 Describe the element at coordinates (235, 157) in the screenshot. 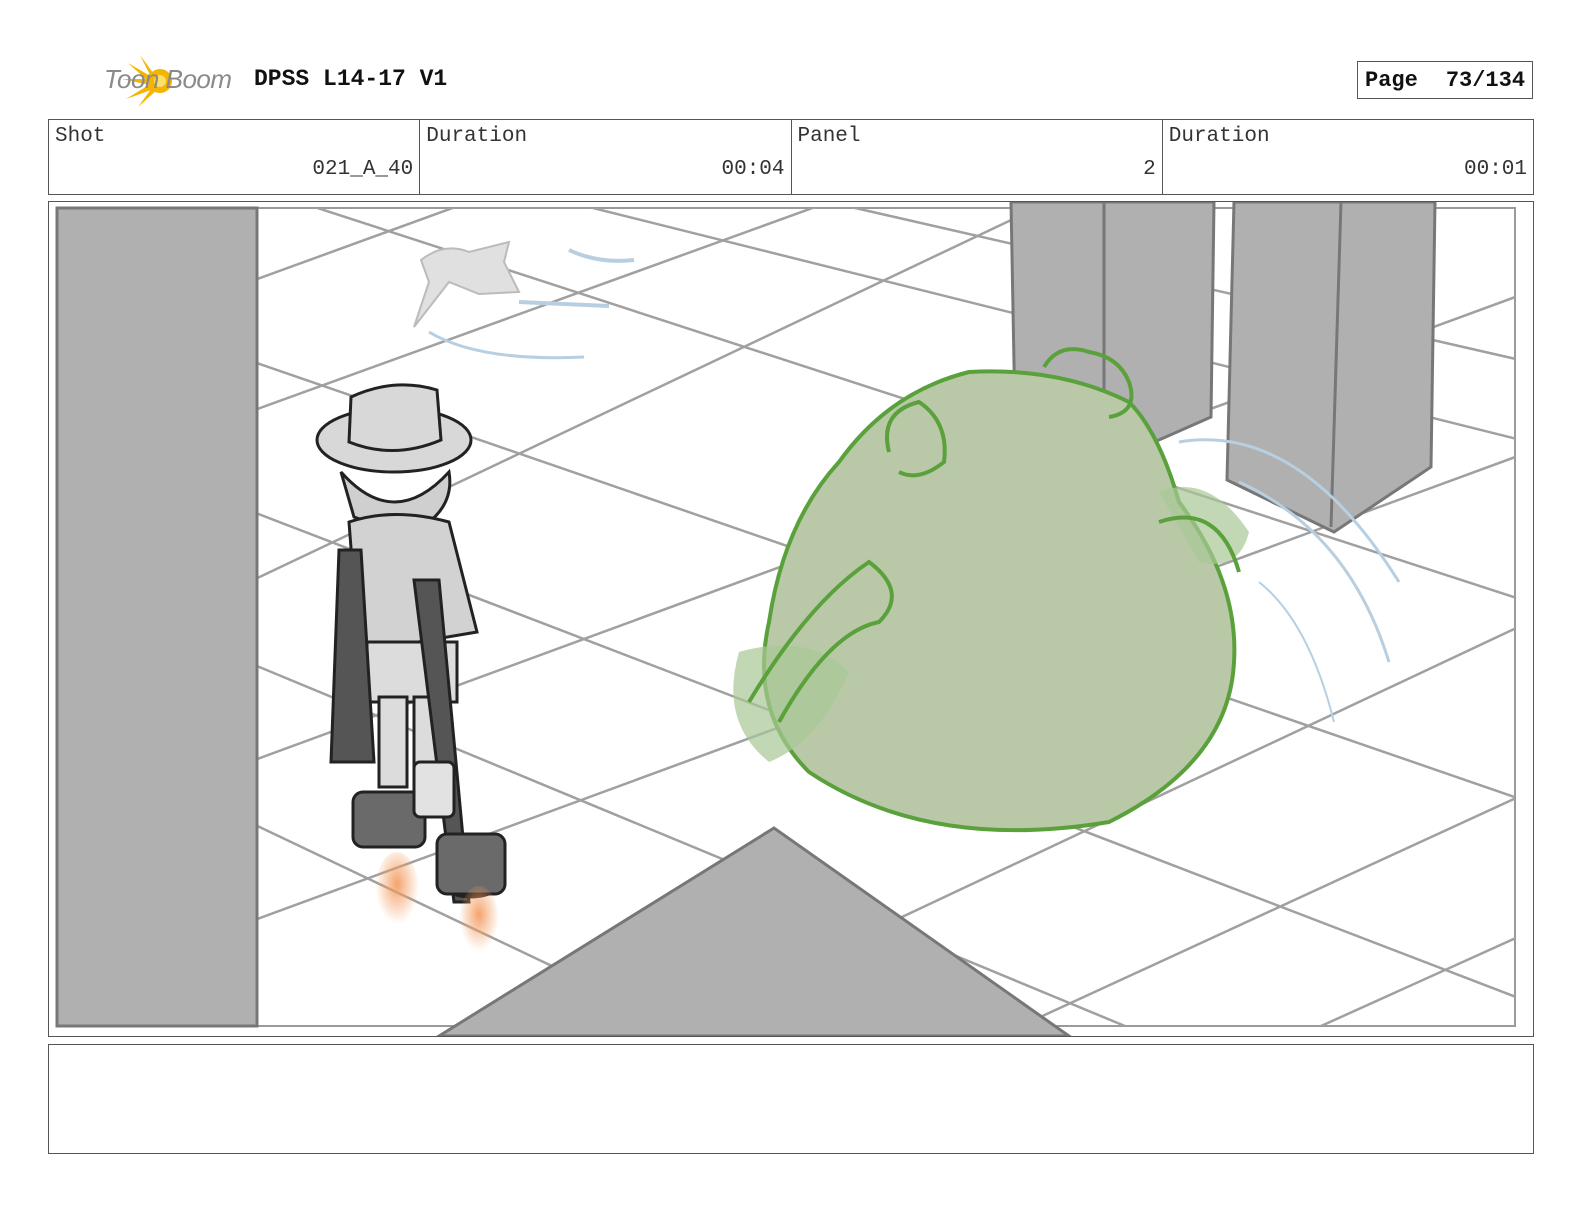

I see `shot-cell: Shot 021_A_40` at that location.